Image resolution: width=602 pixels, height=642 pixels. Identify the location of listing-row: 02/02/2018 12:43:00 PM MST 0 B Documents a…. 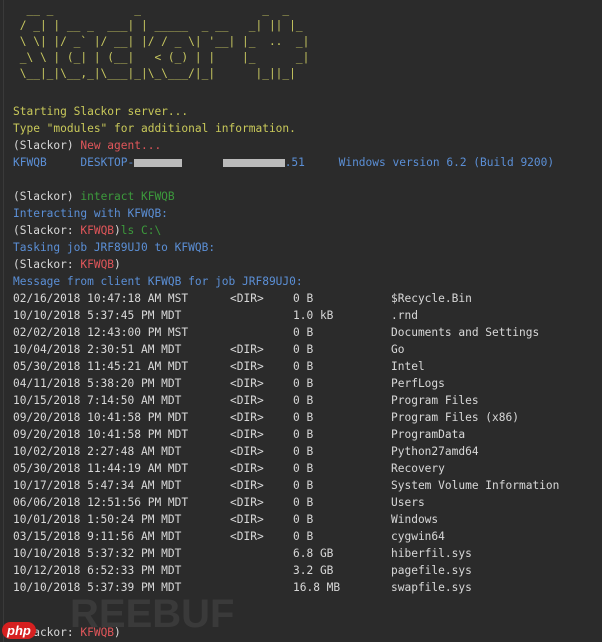
(307, 332).